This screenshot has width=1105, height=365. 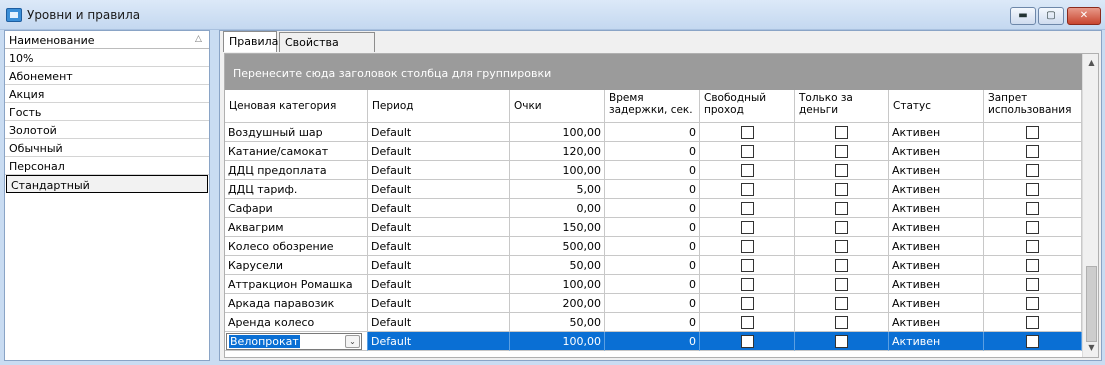 What do you see at coordinates (107, 94) in the screenshot?
I see `level-item: Акция` at bounding box center [107, 94].